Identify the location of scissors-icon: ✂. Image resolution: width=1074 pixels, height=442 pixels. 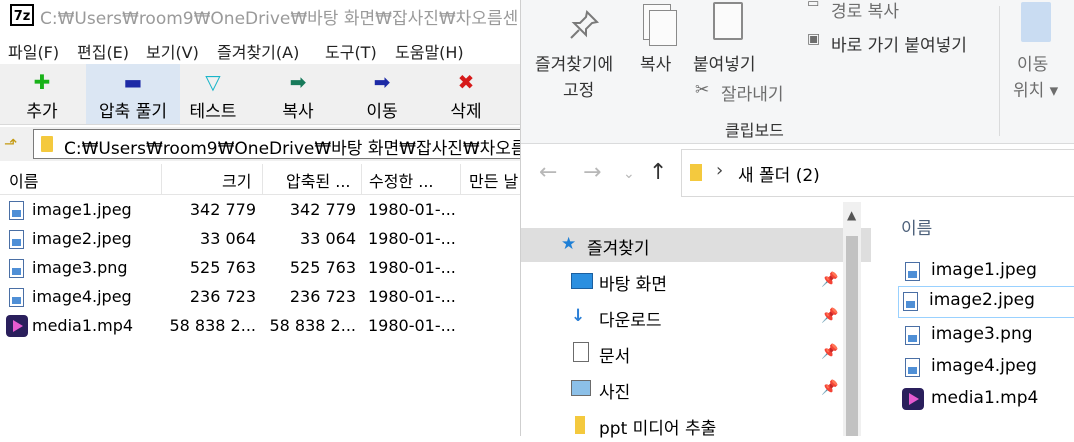
(702, 90).